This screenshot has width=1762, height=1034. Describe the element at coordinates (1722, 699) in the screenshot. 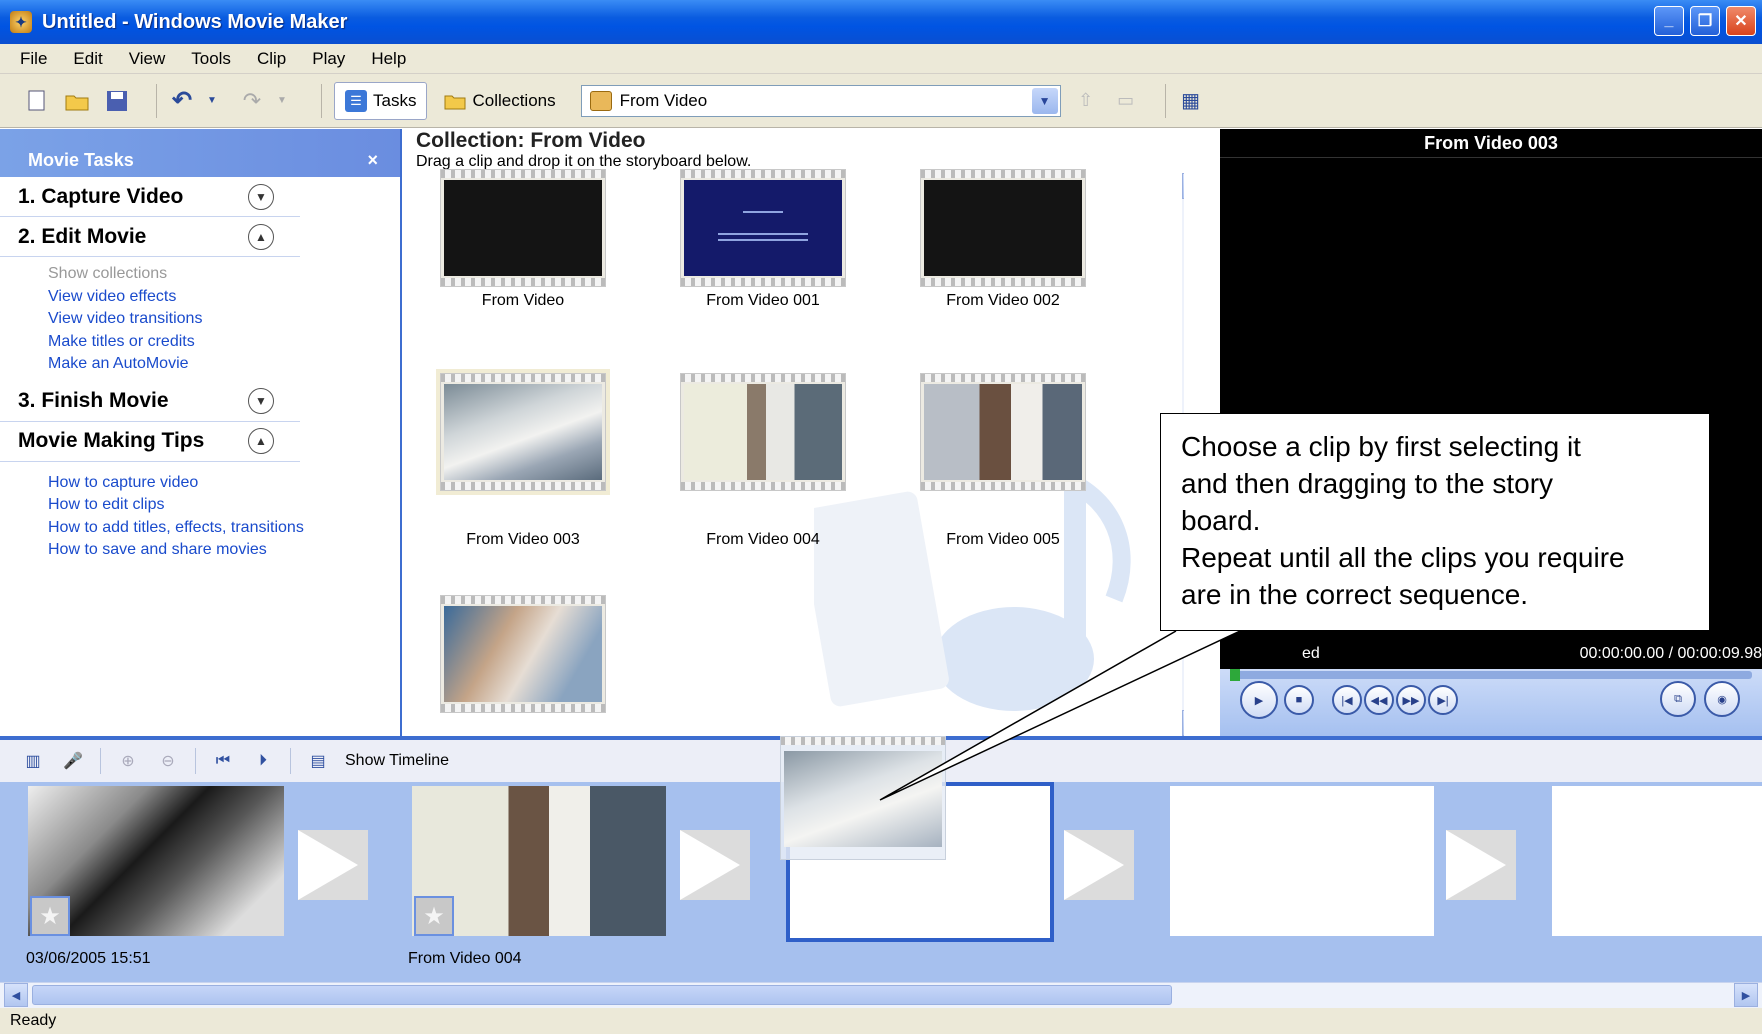

I see `take-picture-icon: ◉` at that location.